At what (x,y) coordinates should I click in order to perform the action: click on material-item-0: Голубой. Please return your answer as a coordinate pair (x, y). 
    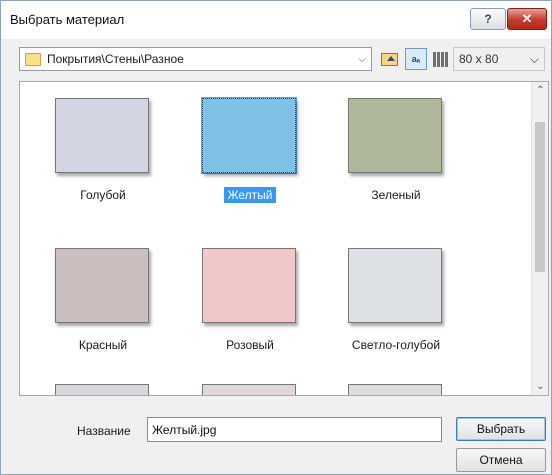
    Looking at the image, I should click on (98, 157).